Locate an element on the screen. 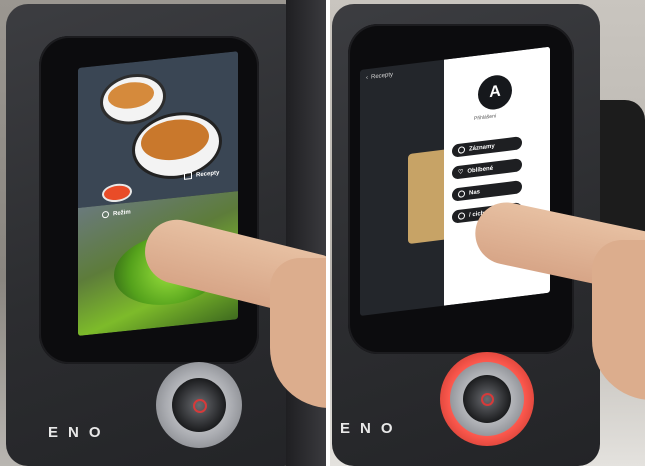  menu-item-zaznamy: Záznamy is located at coordinates (487, 147).